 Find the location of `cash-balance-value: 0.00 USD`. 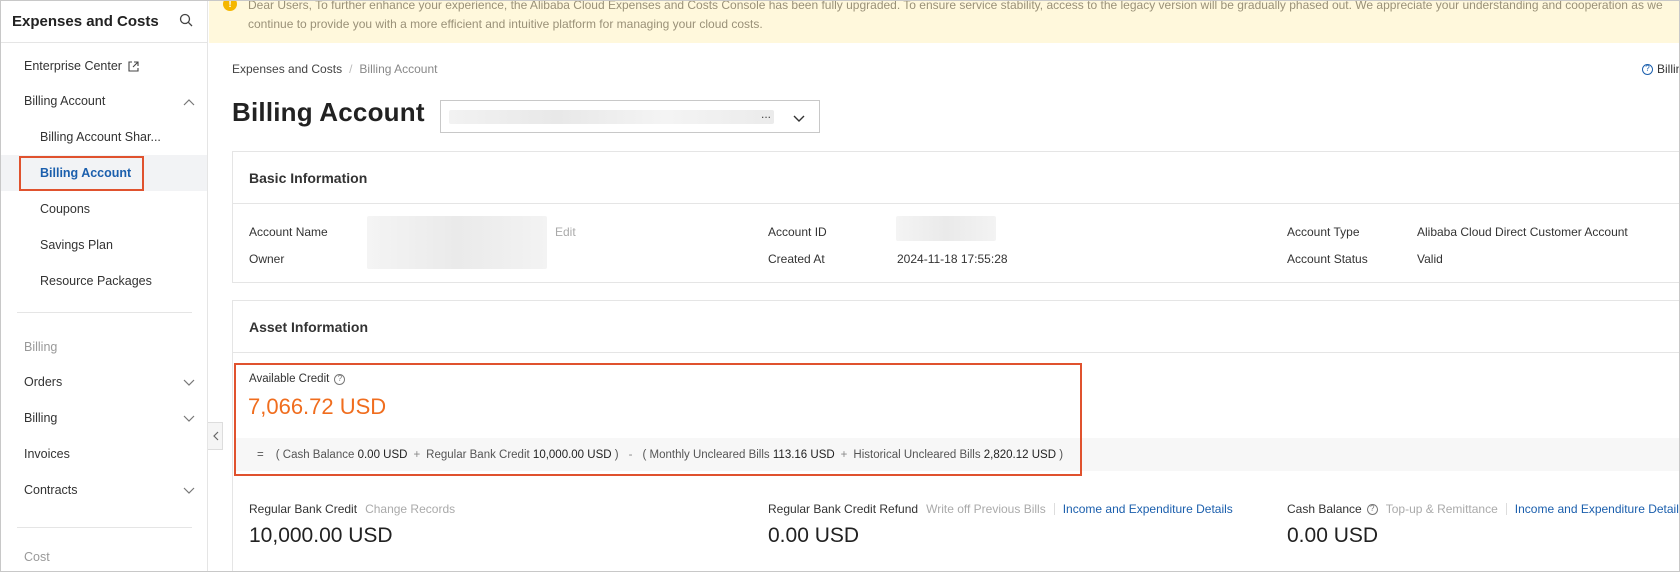

cash-balance-value: 0.00 USD is located at coordinates (1333, 535).